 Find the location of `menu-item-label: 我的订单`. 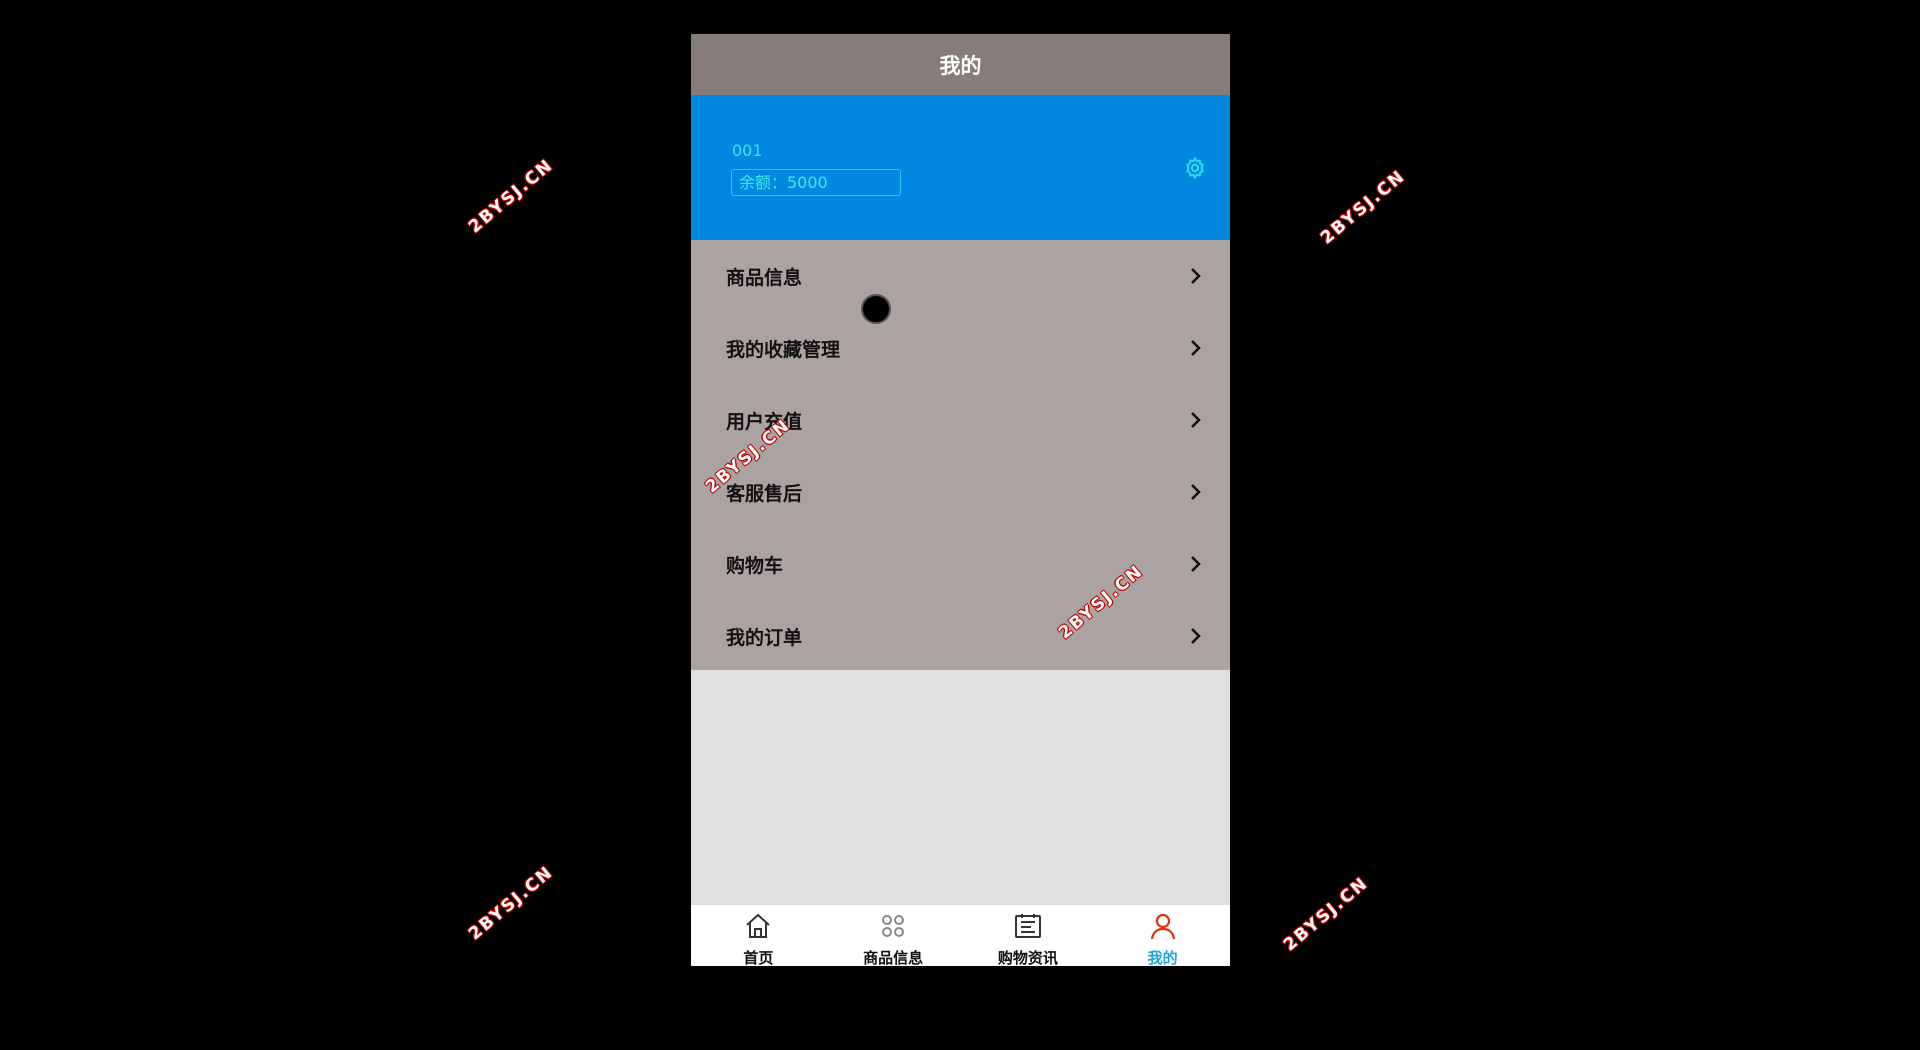

menu-item-label: 我的订单 is located at coordinates (764, 637).